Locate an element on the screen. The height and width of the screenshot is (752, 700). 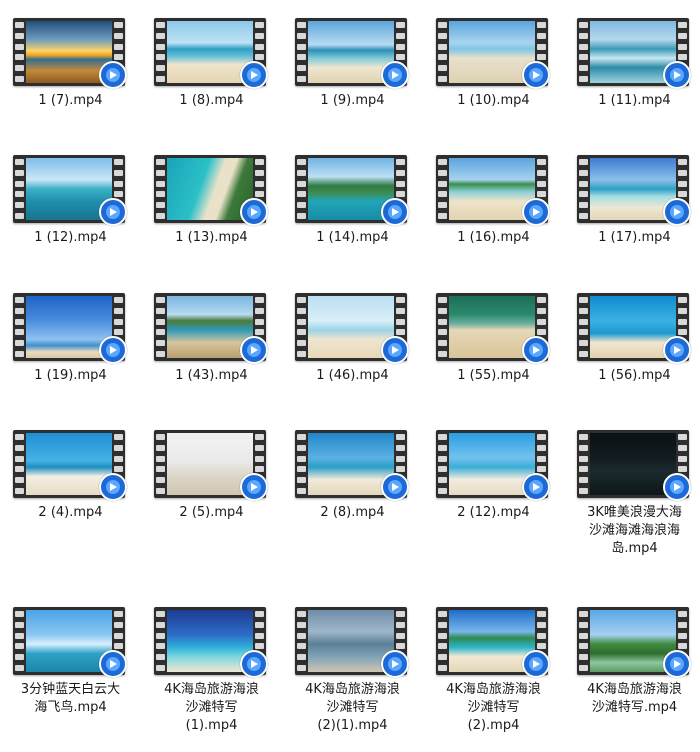
file-name-line: (1).mp4 is located at coordinates (211, 725).